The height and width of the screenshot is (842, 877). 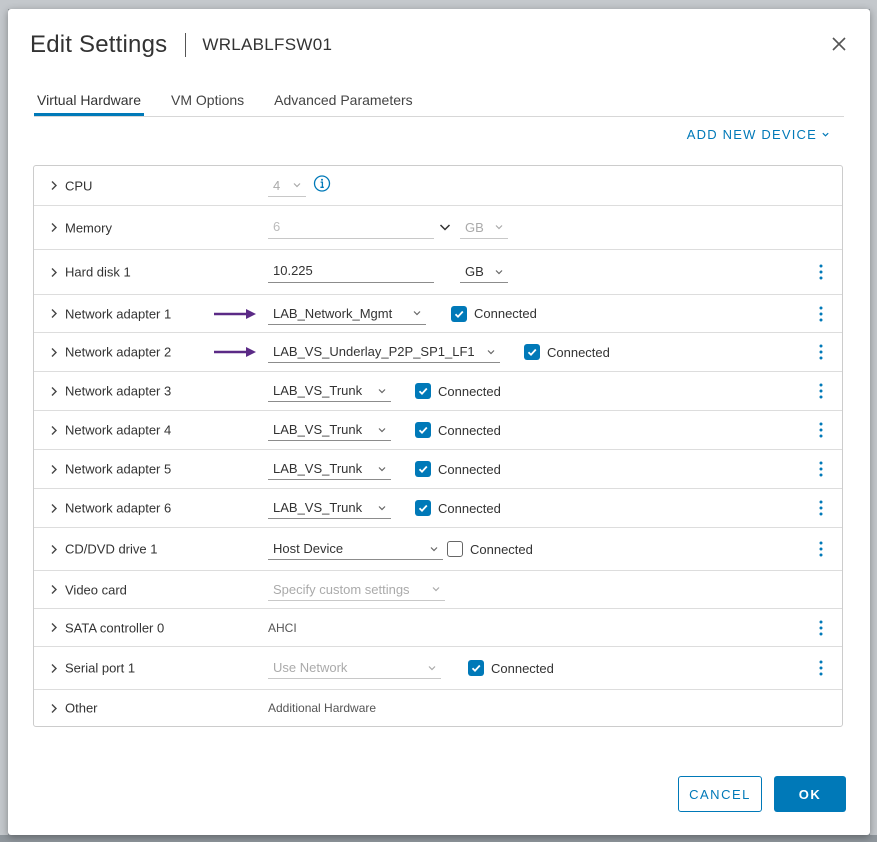 What do you see at coordinates (91, 668) in the screenshot?
I see `expand-serial-port-1: Serial port 1` at bounding box center [91, 668].